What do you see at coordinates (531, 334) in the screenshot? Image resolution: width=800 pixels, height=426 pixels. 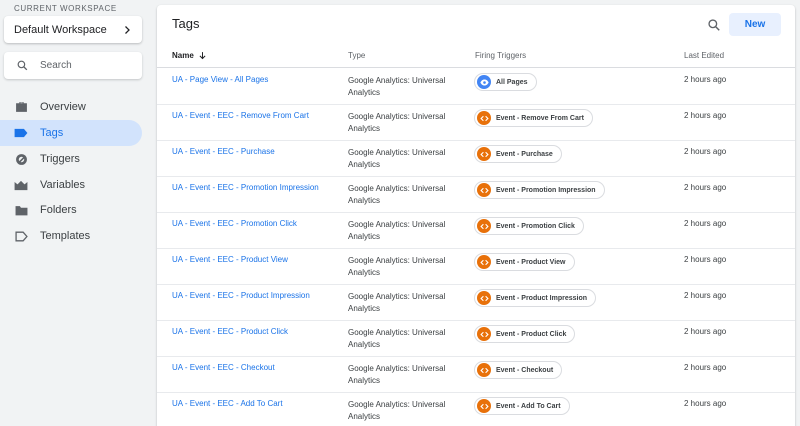 I see `trigger-chip-label: Event - Product Click` at bounding box center [531, 334].